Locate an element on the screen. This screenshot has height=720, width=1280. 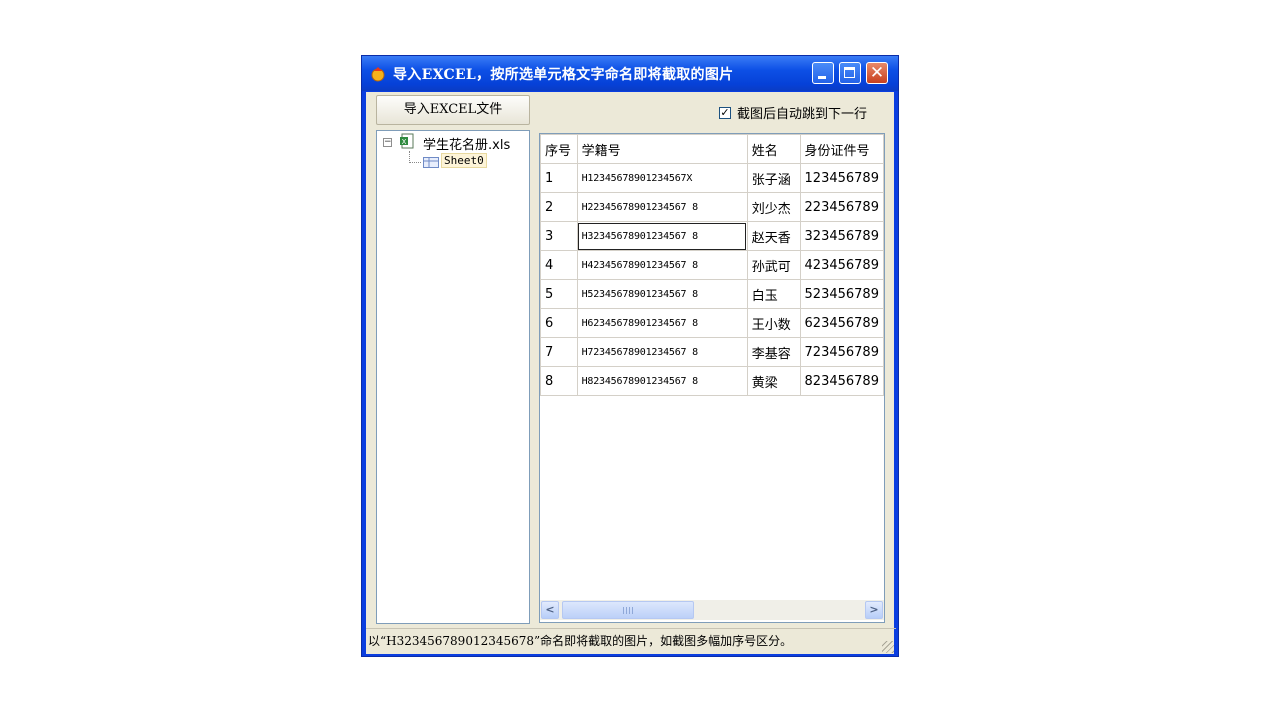
table-cell: 3 is located at coordinates (559, 236).